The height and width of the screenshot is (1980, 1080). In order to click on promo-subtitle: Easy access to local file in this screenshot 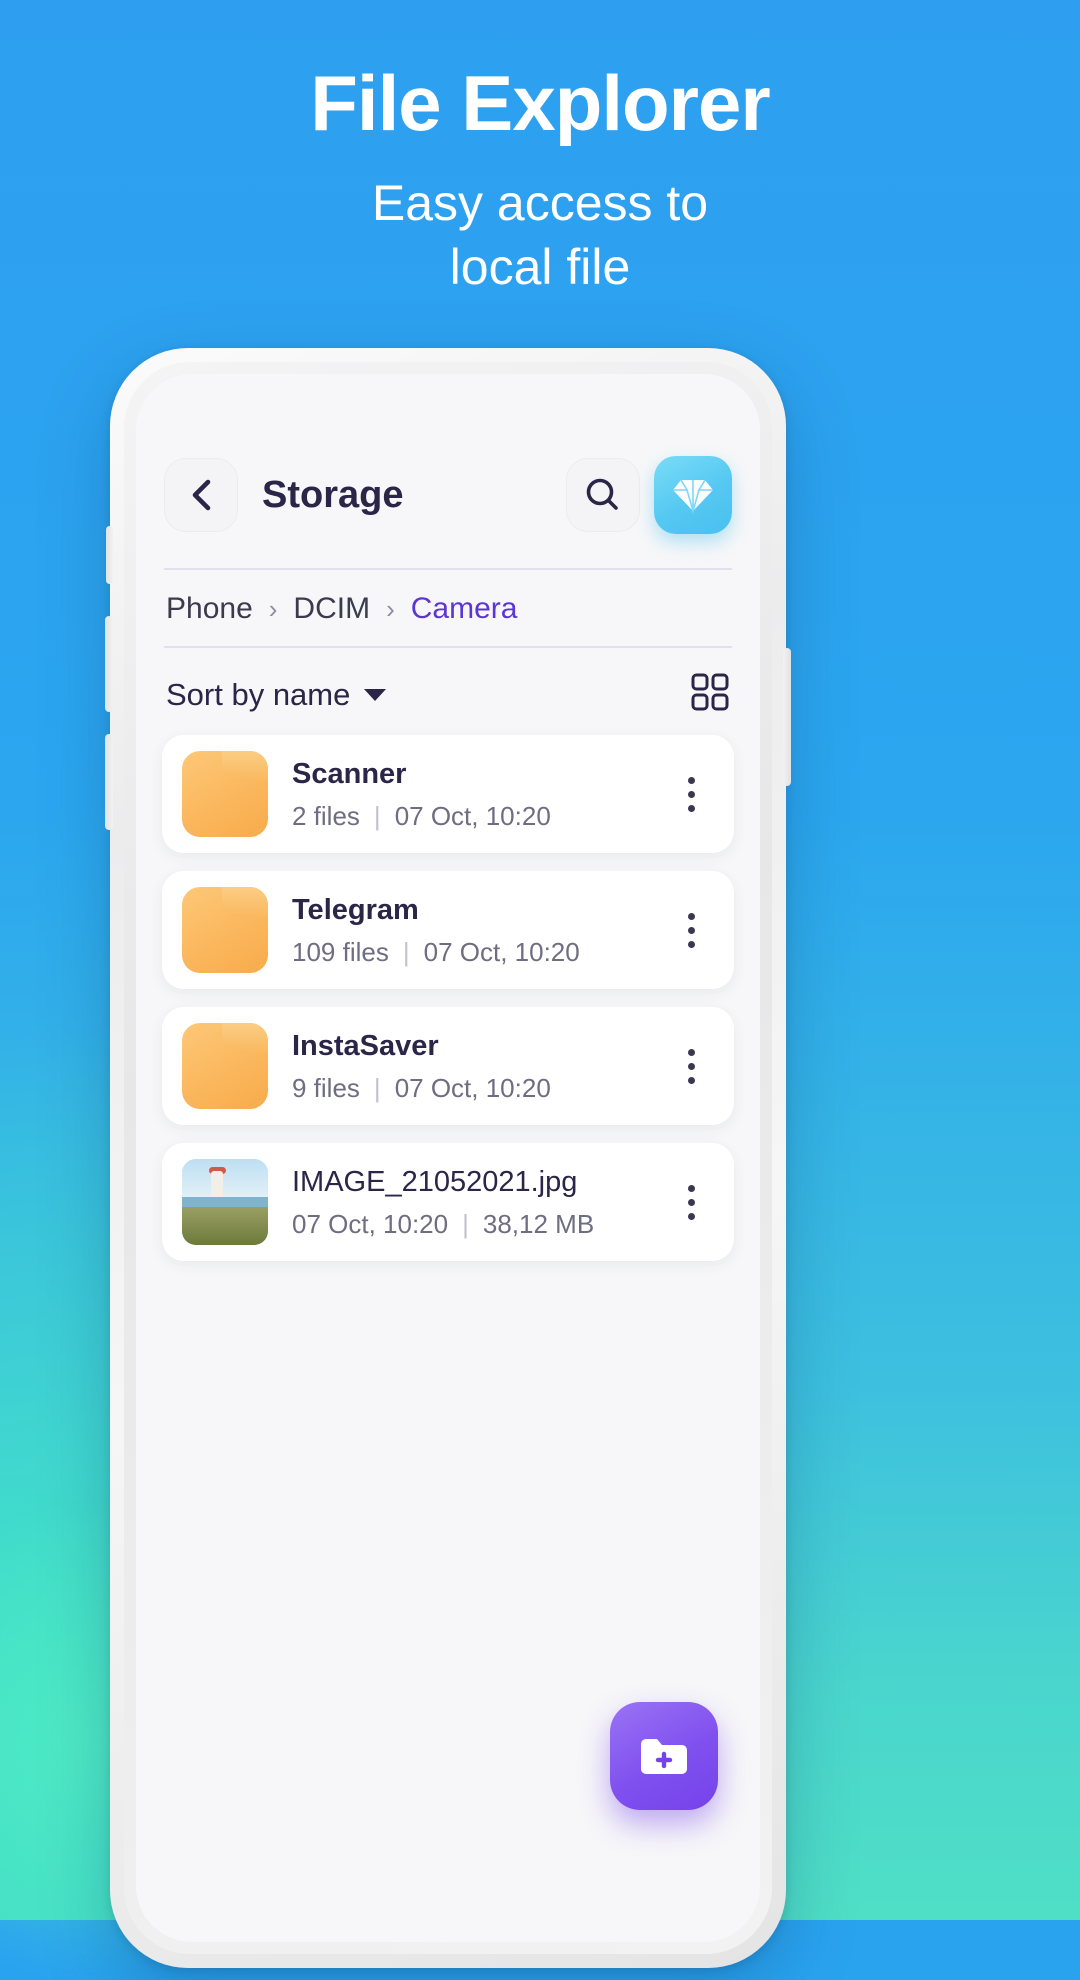, I will do `click(540, 235)`.